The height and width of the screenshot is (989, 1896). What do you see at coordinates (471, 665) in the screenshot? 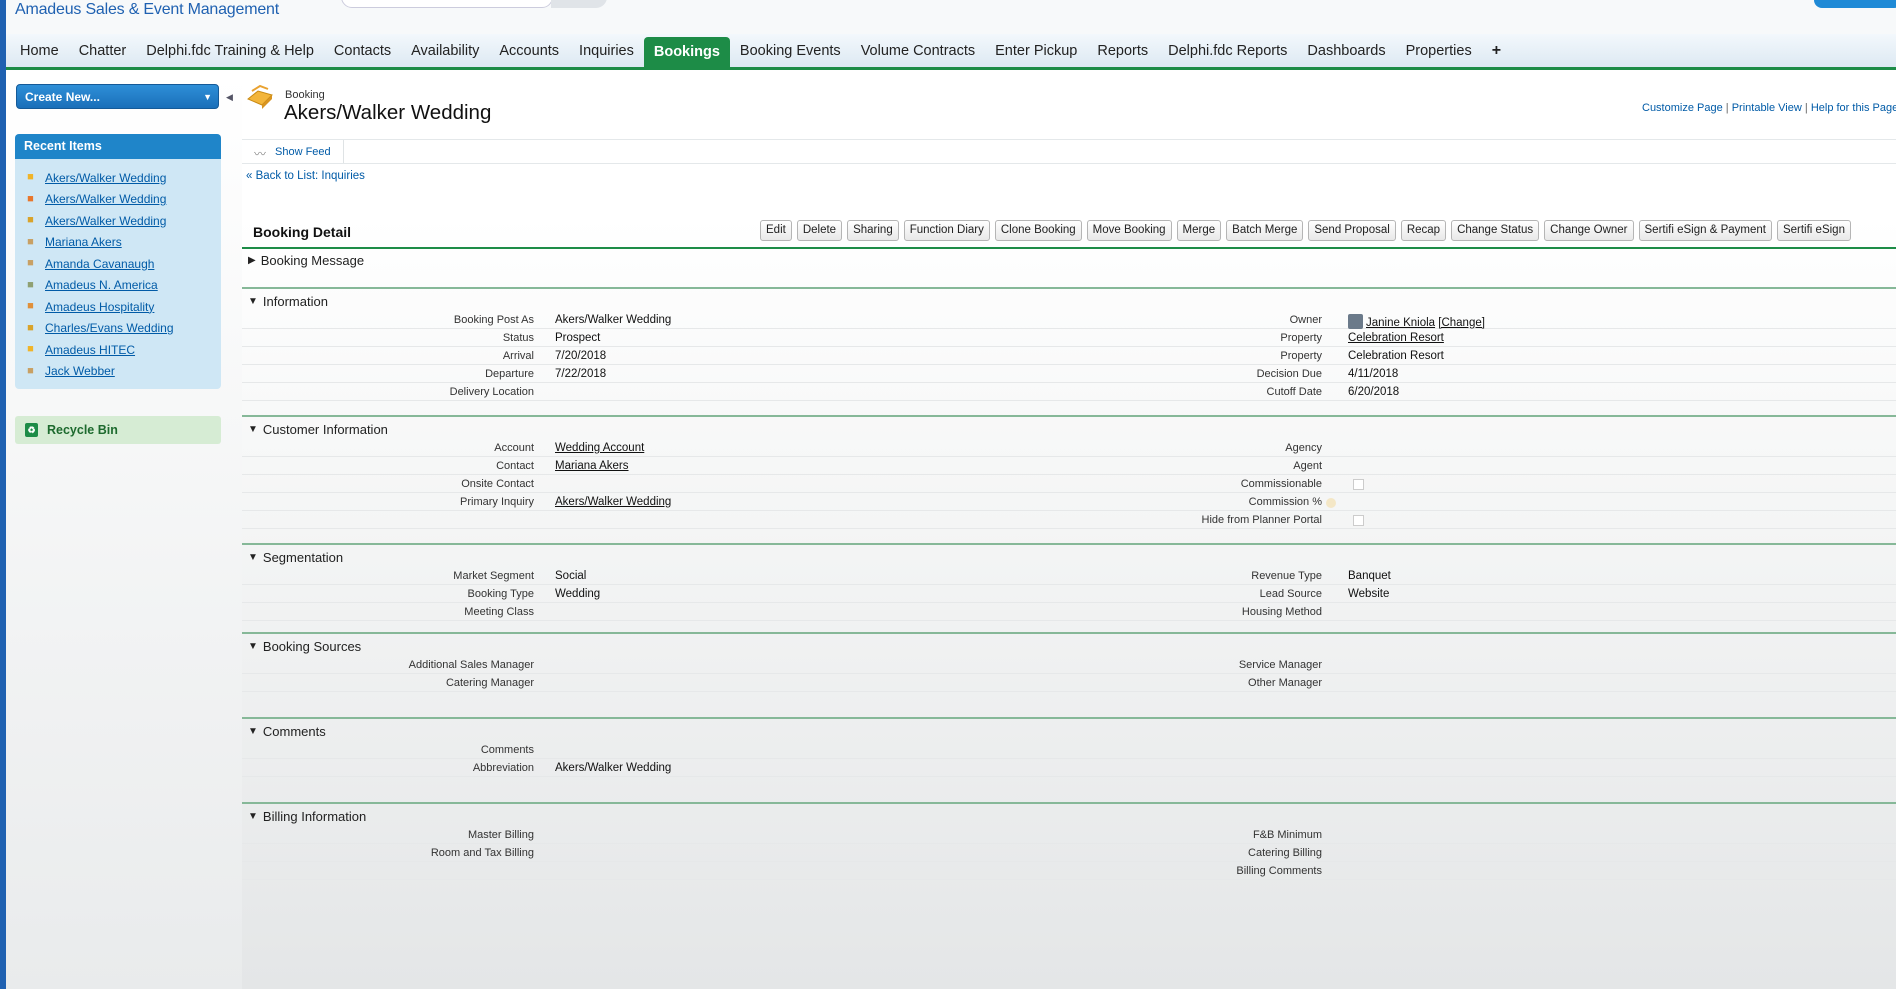
I see `field-label: Additional Sales Manager` at bounding box center [471, 665].